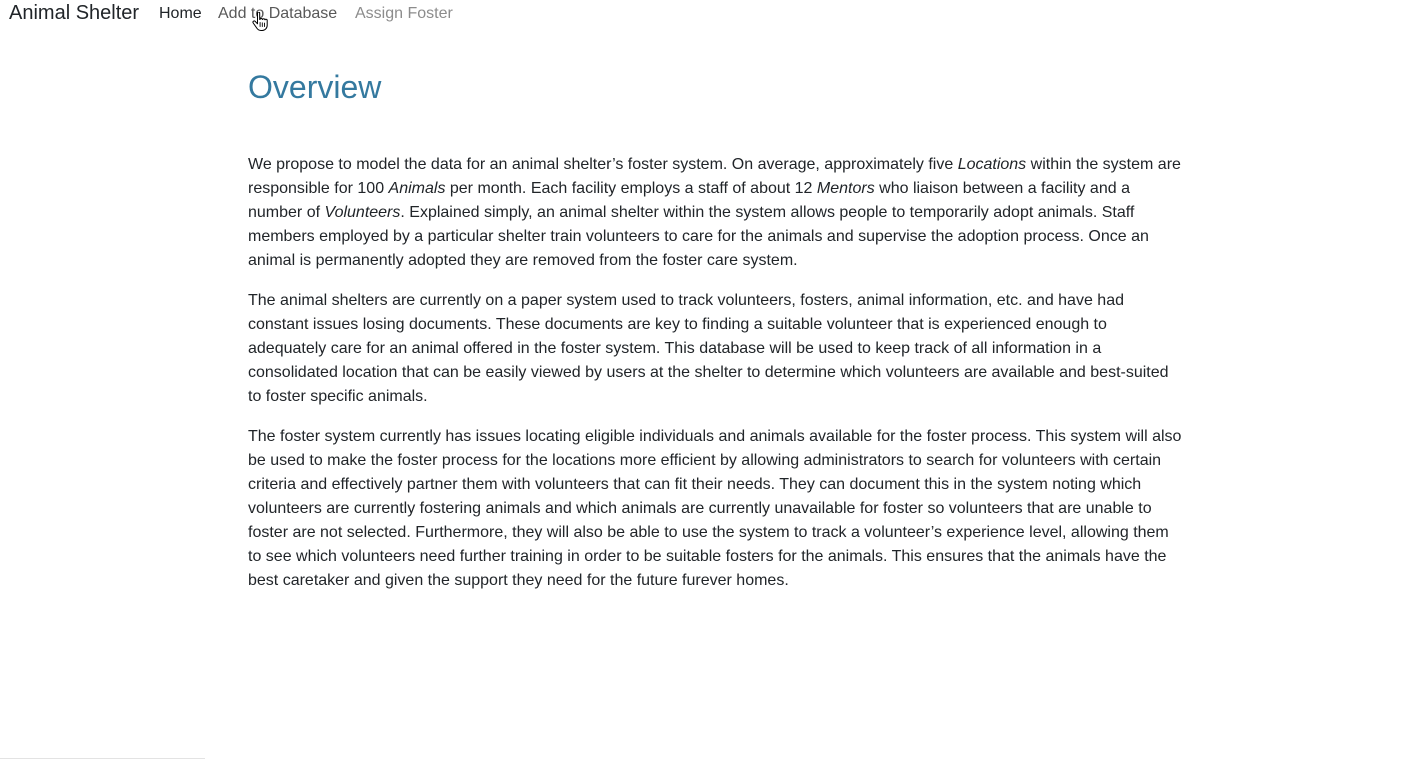 The image size is (1425, 760). What do you see at coordinates (277, 14) in the screenshot?
I see `nav-add-to-database-link: Add to Database` at bounding box center [277, 14].